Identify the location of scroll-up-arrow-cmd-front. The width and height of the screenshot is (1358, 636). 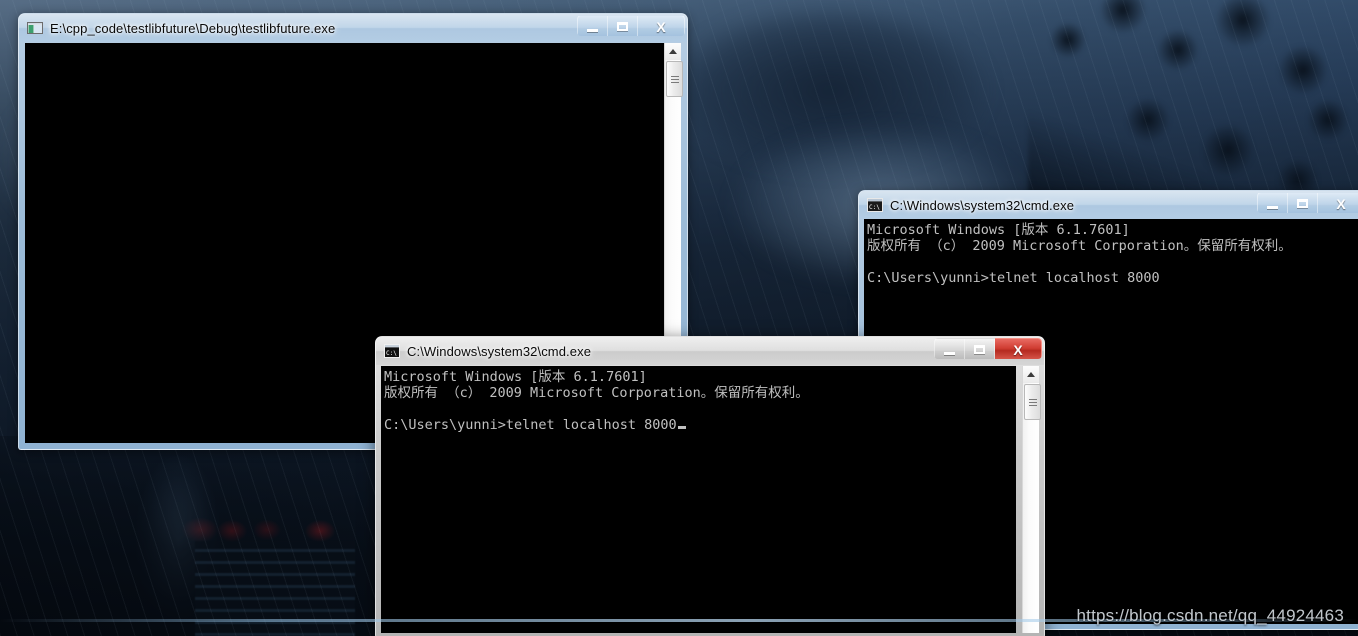
(1031, 374).